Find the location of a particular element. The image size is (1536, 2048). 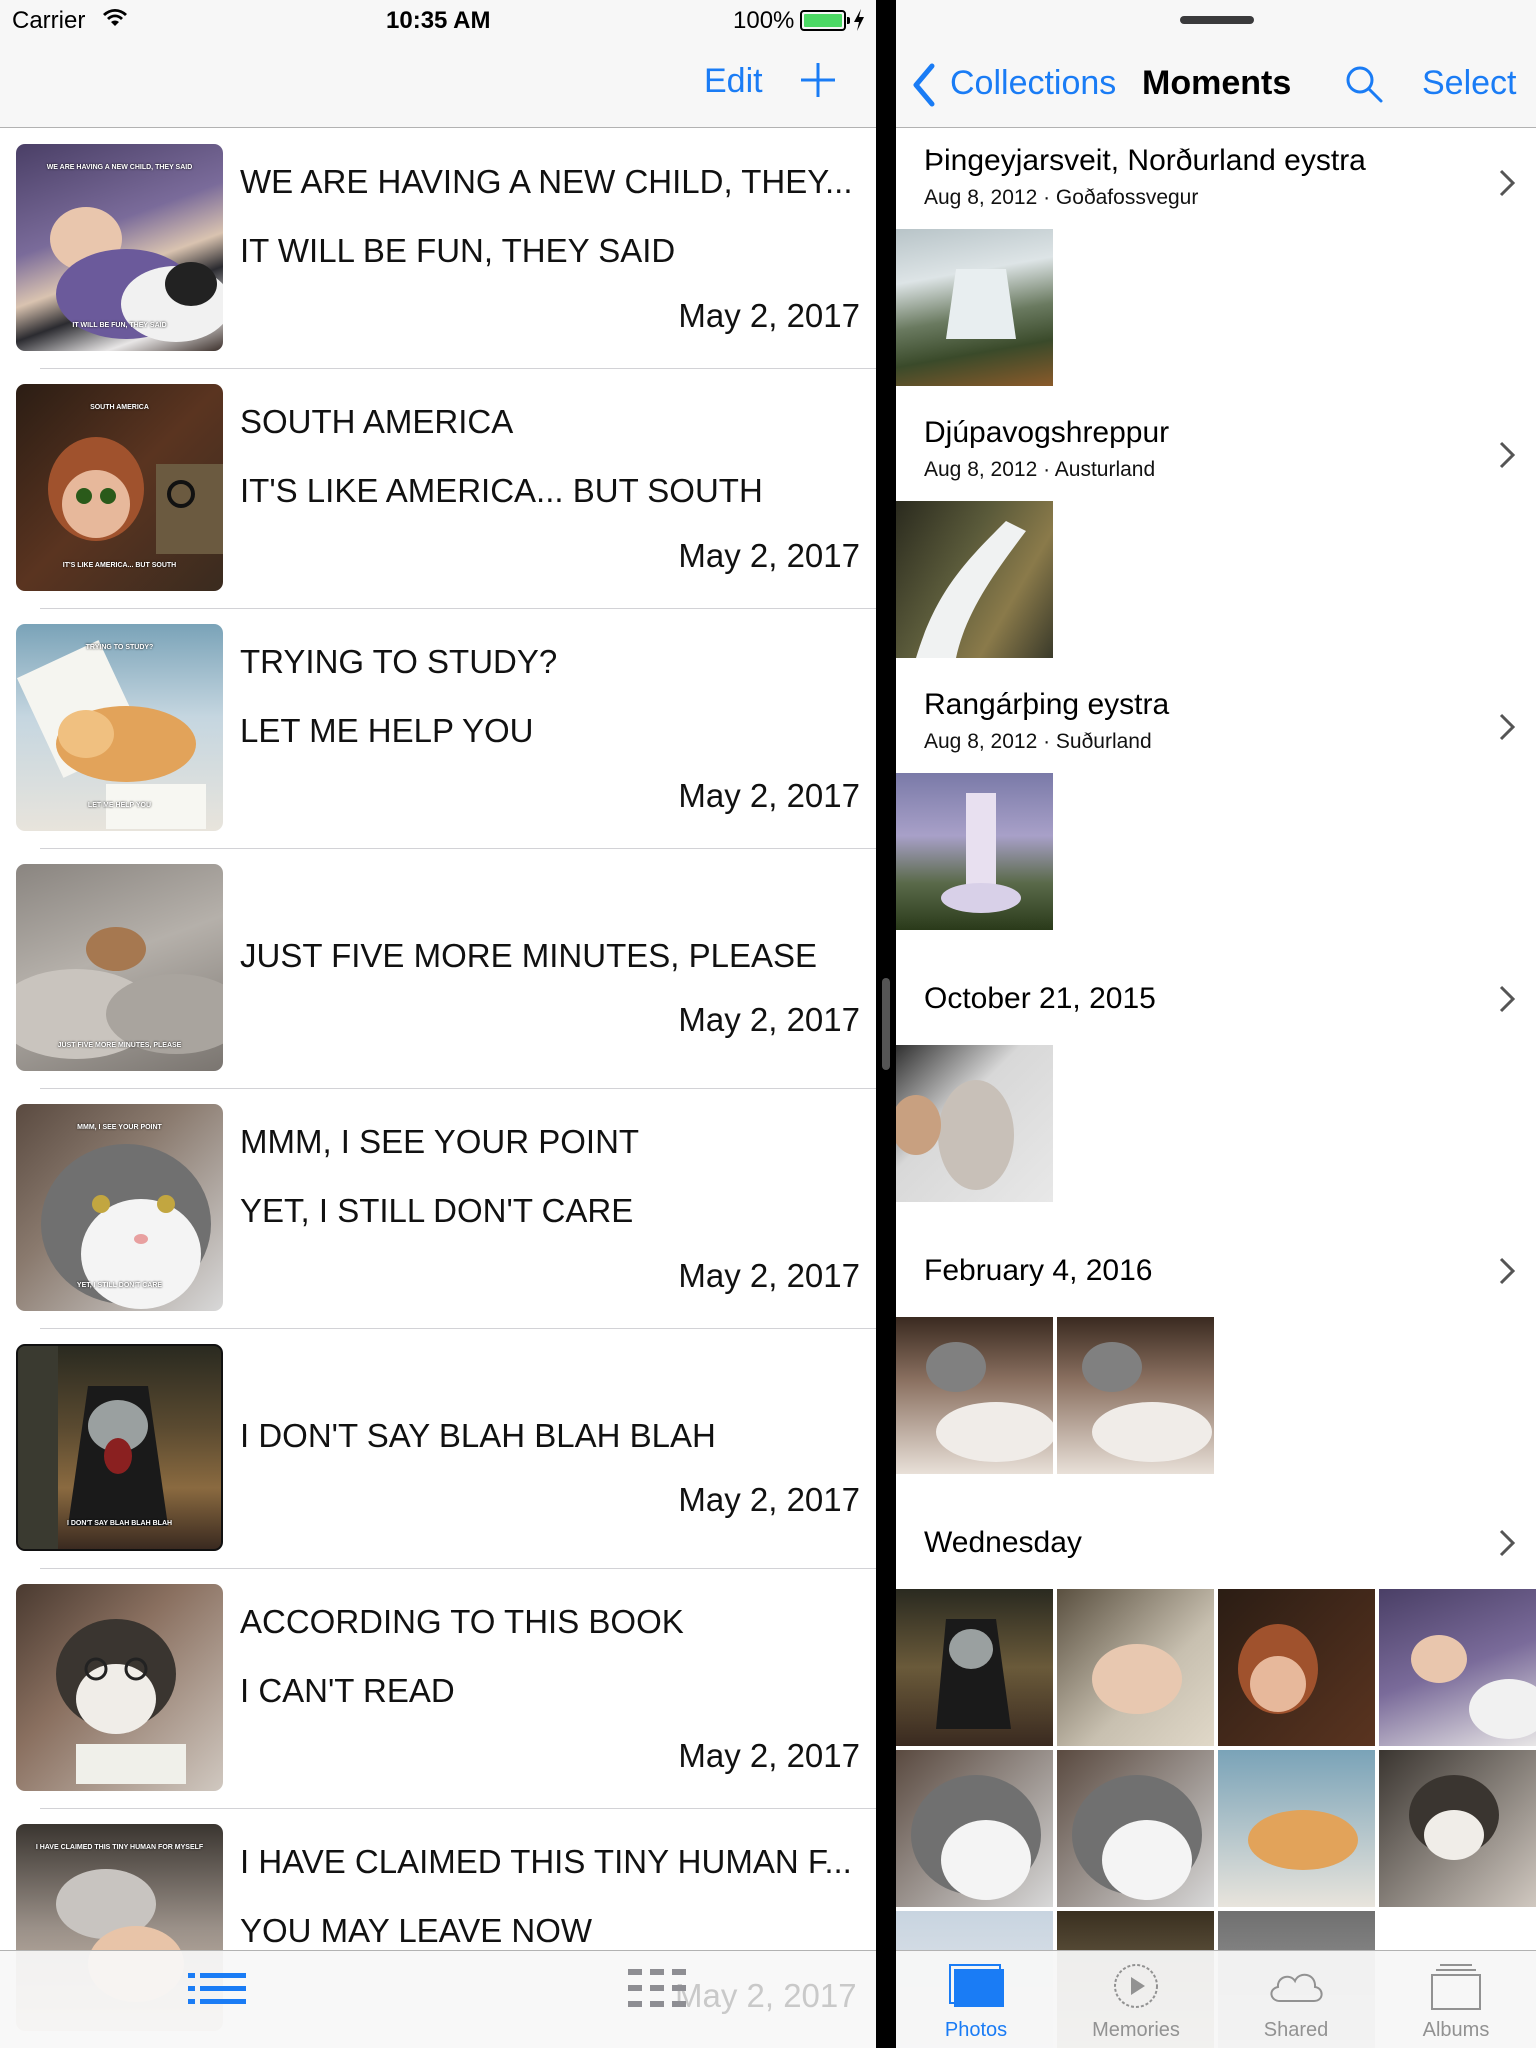

slide-over-grabber is located at coordinates (1217, 20).